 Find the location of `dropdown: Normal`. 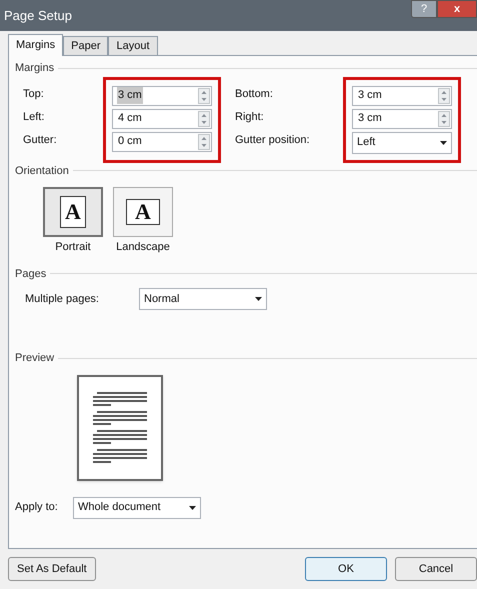

dropdown: Normal is located at coordinates (203, 299).